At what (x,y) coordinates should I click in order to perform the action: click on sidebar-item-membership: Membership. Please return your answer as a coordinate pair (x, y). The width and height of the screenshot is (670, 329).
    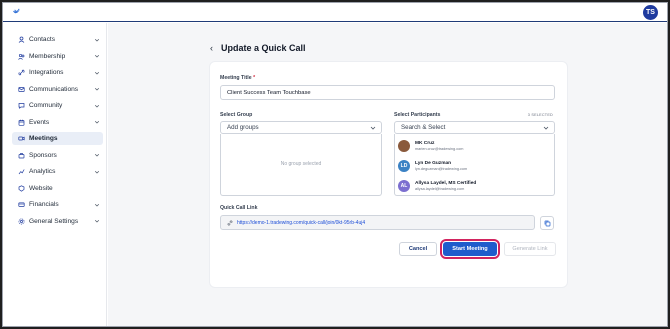
    Looking at the image, I should click on (57, 56).